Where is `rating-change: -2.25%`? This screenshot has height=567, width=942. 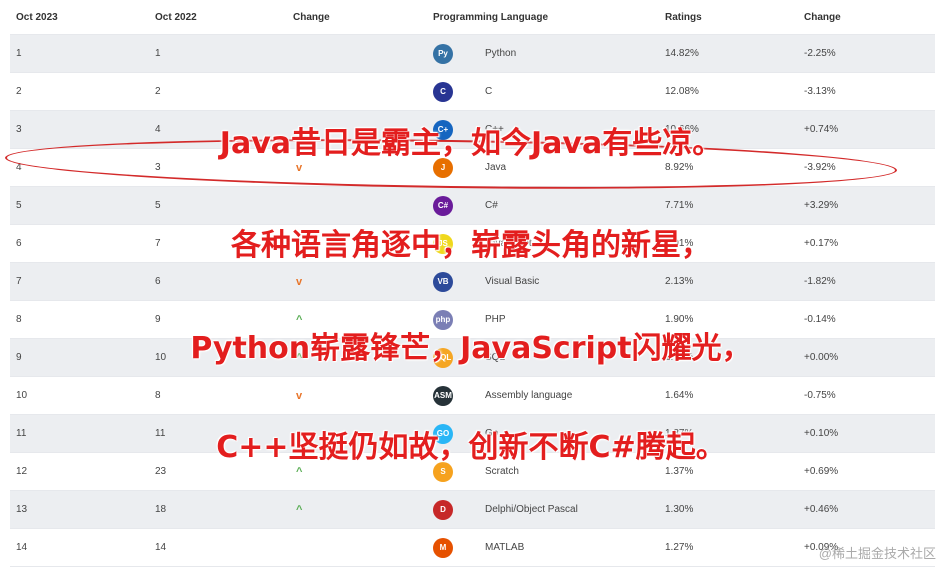 rating-change: -2.25% is located at coordinates (820, 53).